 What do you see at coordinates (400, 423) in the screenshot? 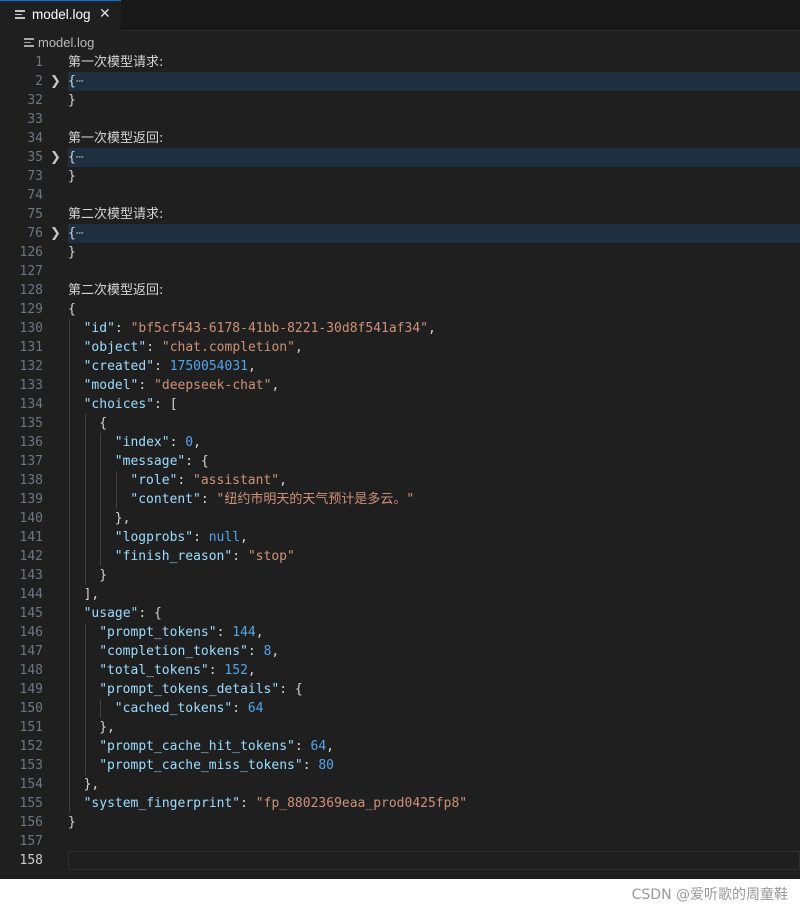
I see `code-line: 135 {` at bounding box center [400, 423].